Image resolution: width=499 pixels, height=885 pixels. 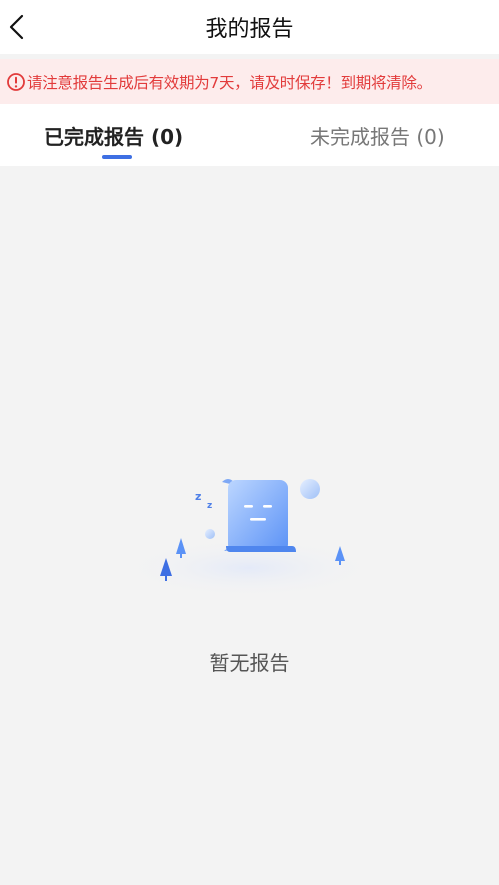 I want to click on report-tabs: 已完成报告 (0) 未完成报告 (0), so click(x=249, y=135).